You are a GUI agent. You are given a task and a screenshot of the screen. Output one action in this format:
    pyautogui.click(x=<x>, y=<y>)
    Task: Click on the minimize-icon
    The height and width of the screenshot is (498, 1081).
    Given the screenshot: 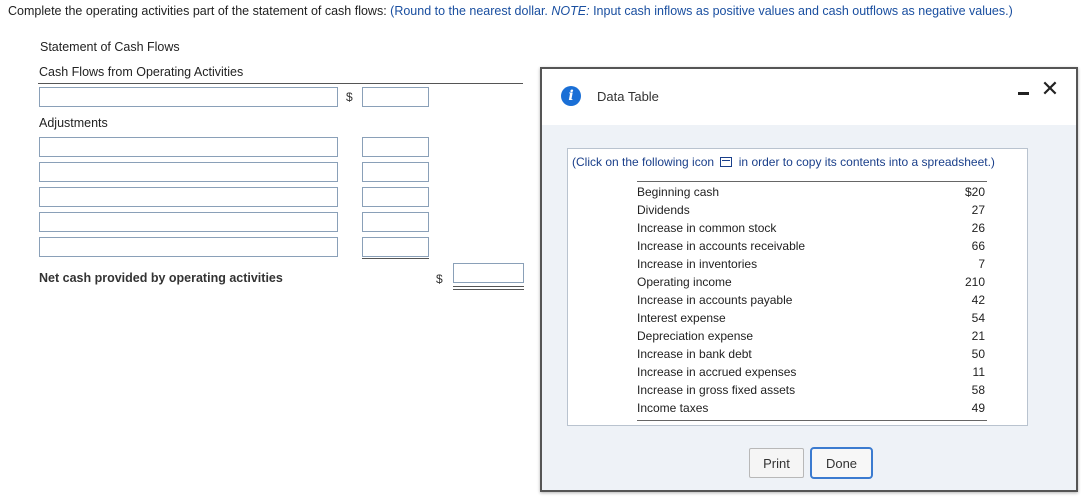 What is the action you would take?
    pyautogui.click(x=1023, y=93)
    